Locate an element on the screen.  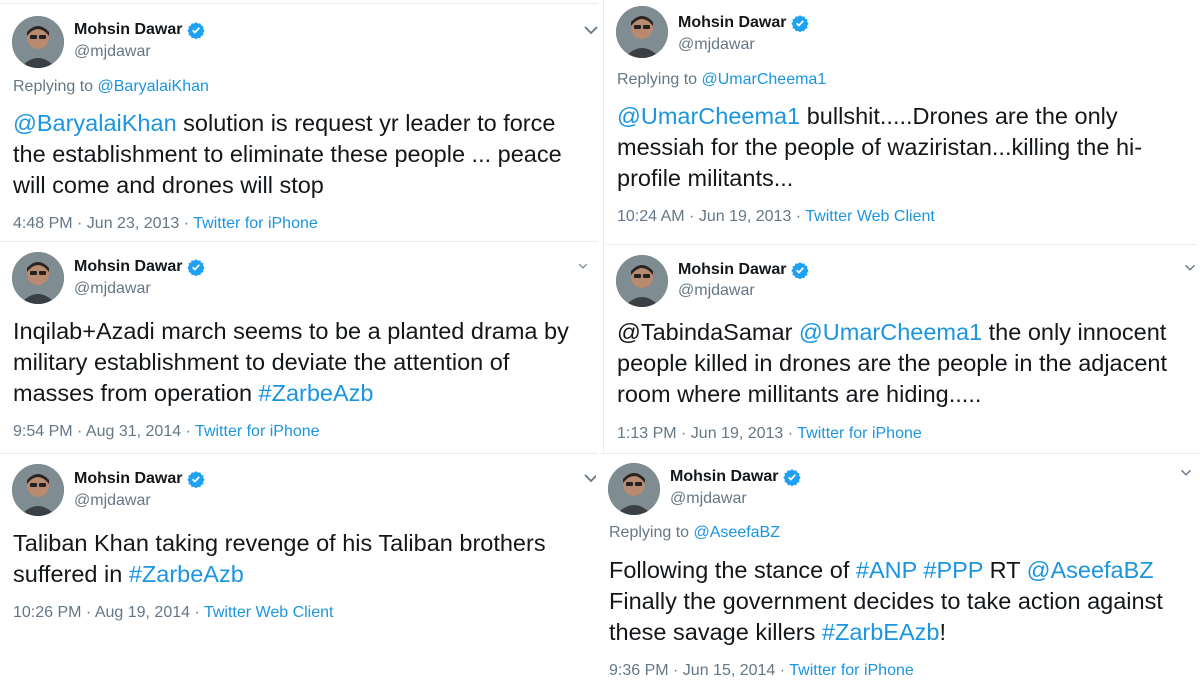
replying-to: Replying to @UmarCheema1 is located at coordinates (721, 80).